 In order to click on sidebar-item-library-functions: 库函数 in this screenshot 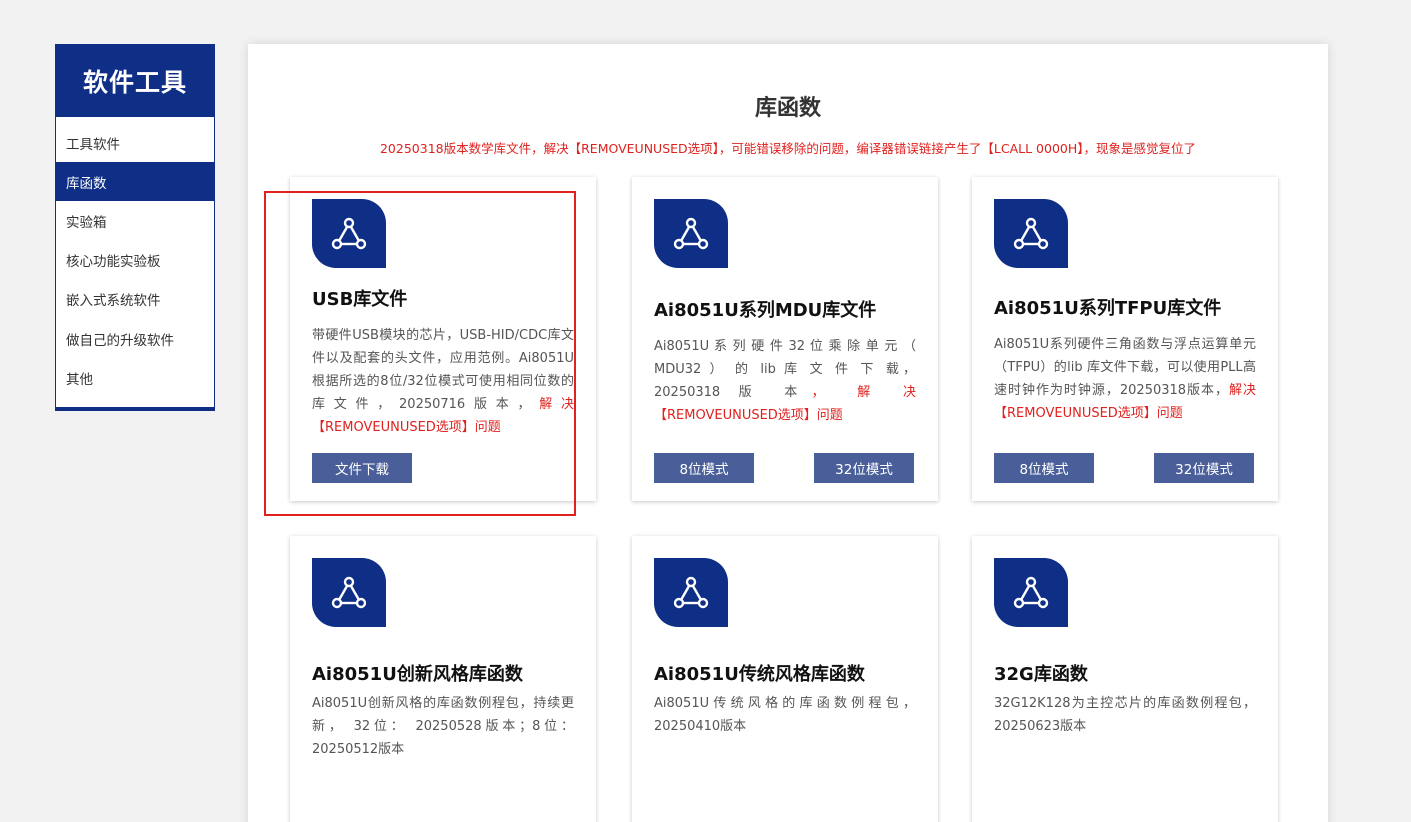, I will do `click(135, 182)`.